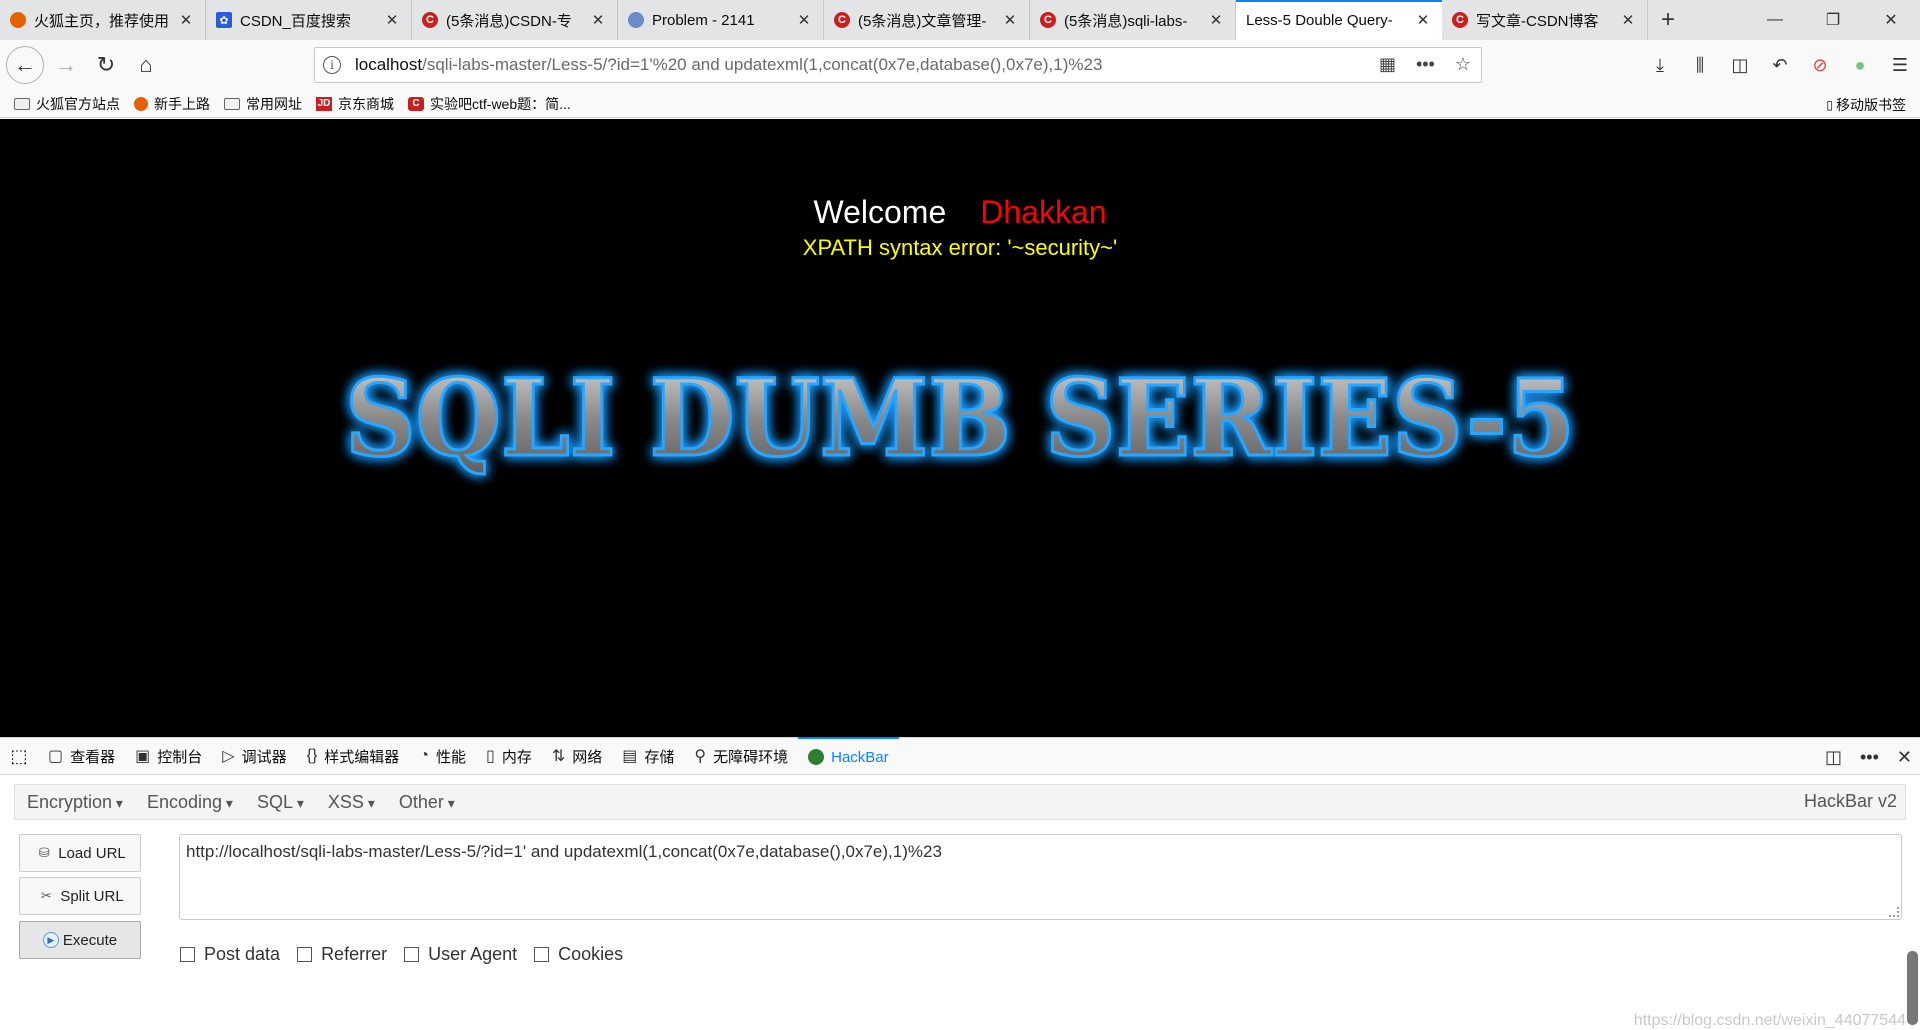  I want to click on scrollbar-thumb, so click(1912, 988).